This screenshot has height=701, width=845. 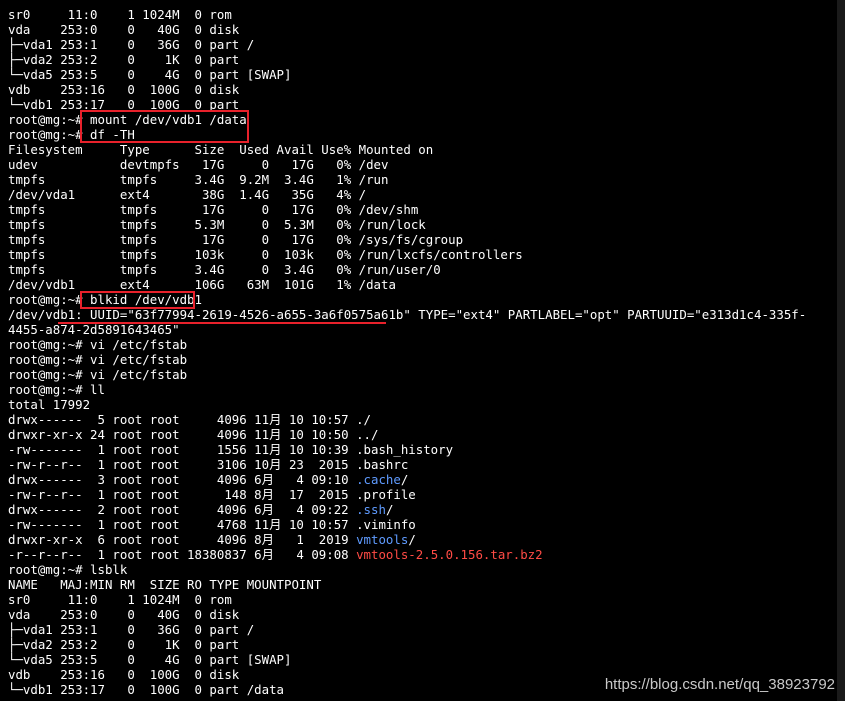 What do you see at coordinates (224, 269) in the screenshot?
I see `df-row: tmpfs tmpfs 3.4G 0 3.4G 0% /run/user/0` at bounding box center [224, 269].